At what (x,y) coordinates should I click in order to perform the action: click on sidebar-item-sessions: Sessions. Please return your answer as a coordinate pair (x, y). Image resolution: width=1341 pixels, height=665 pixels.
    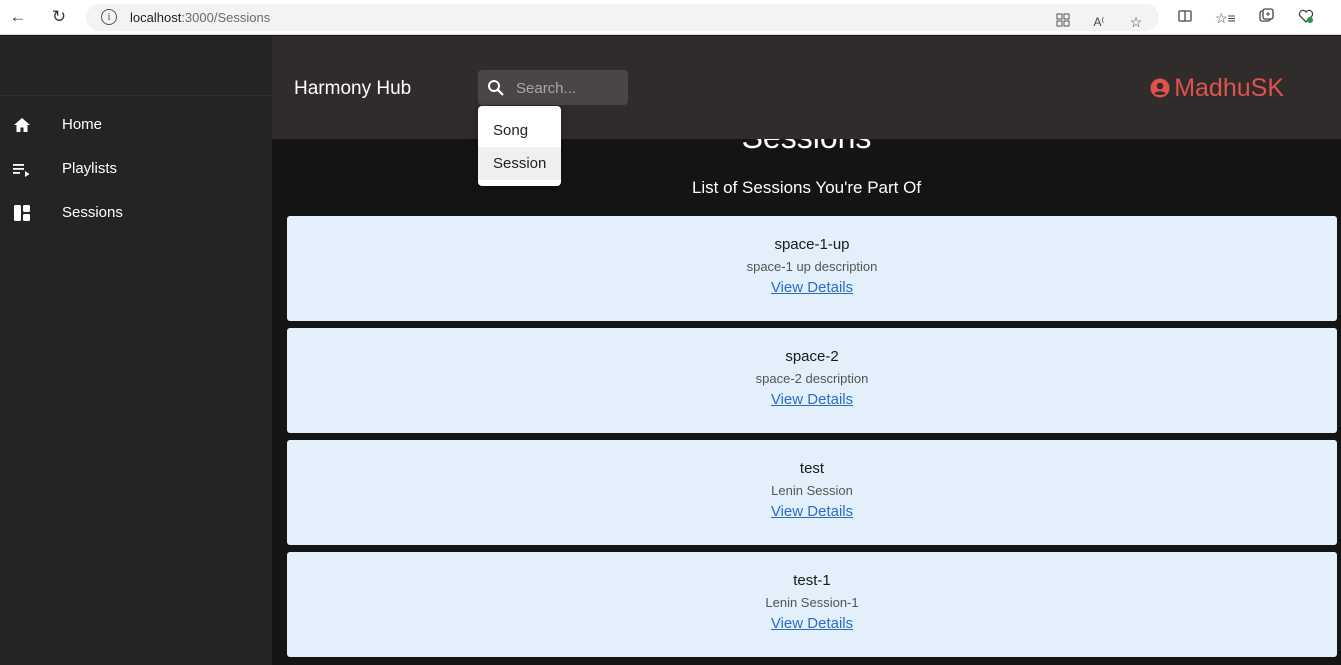
    Looking at the image, I should click on (136, 213).